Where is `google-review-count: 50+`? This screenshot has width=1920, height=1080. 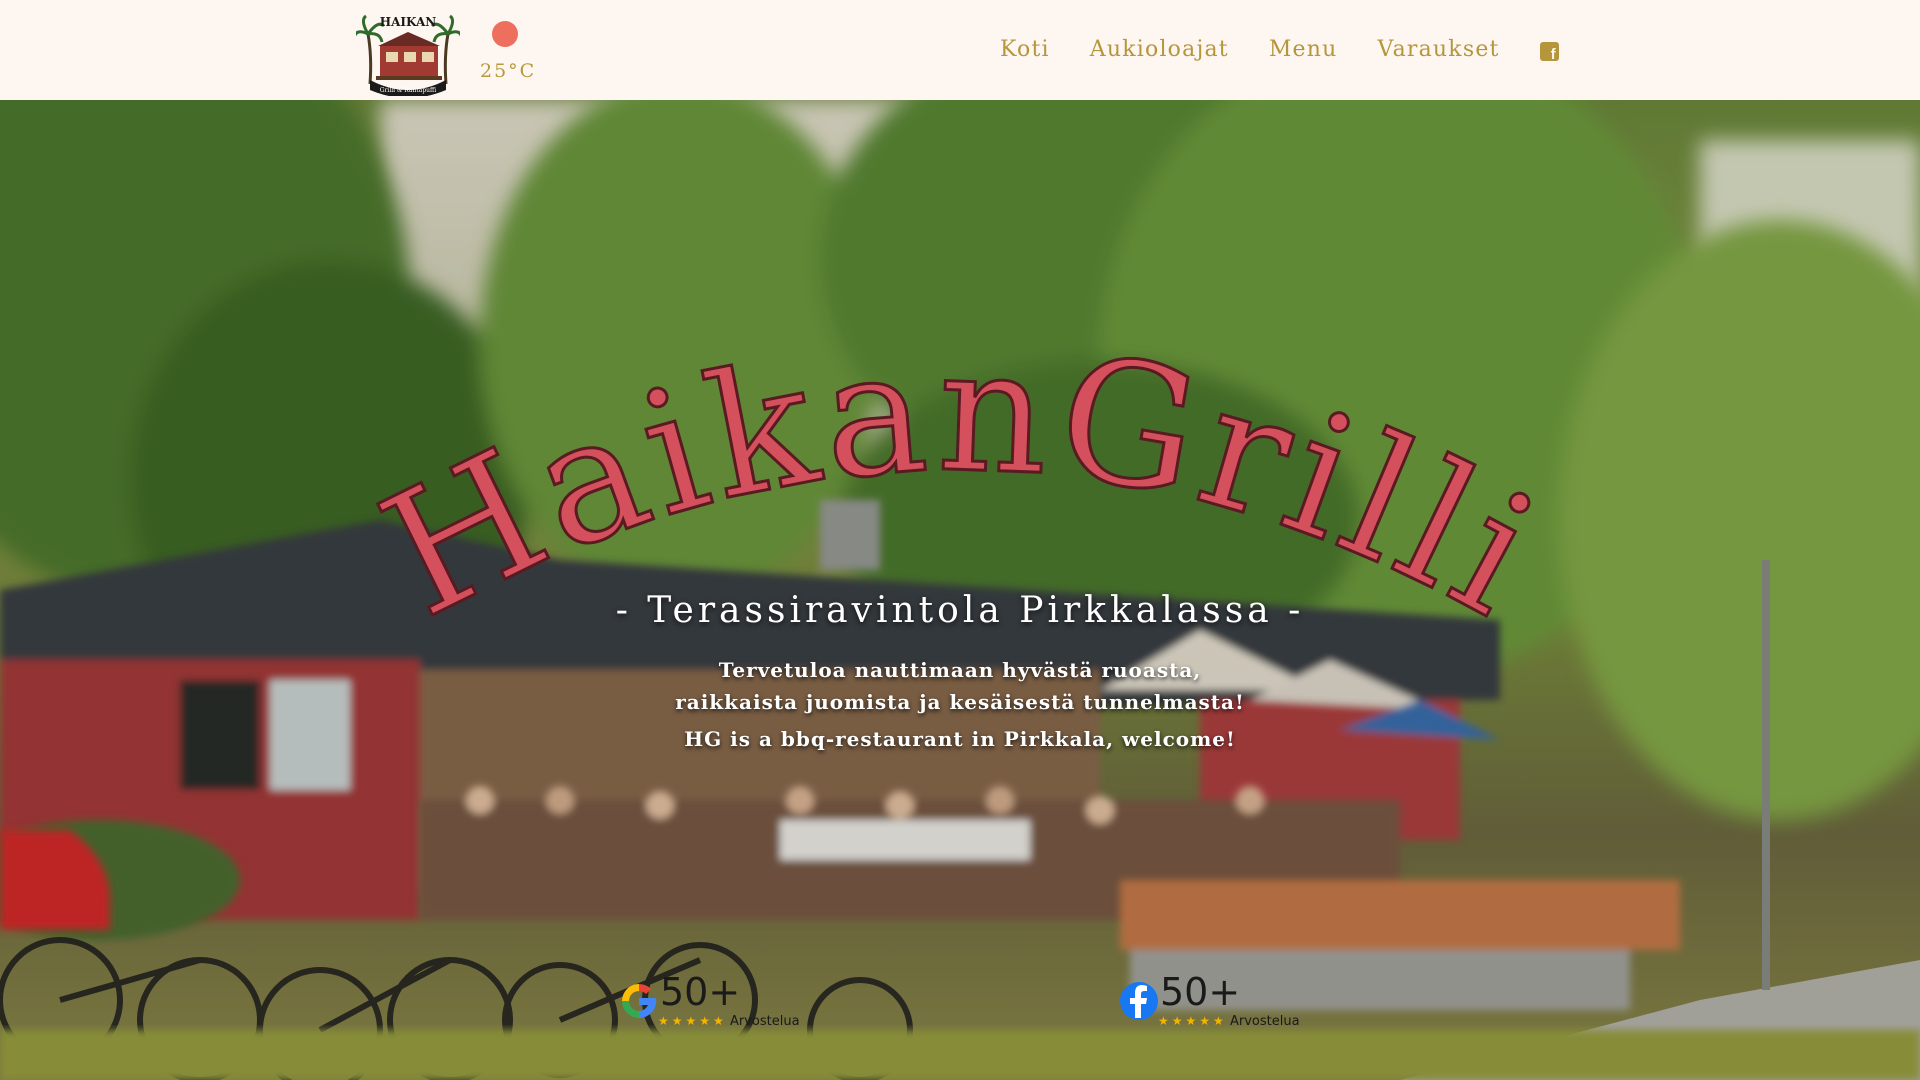
google-review-count: 50+ is located at coordinates (700, 992).